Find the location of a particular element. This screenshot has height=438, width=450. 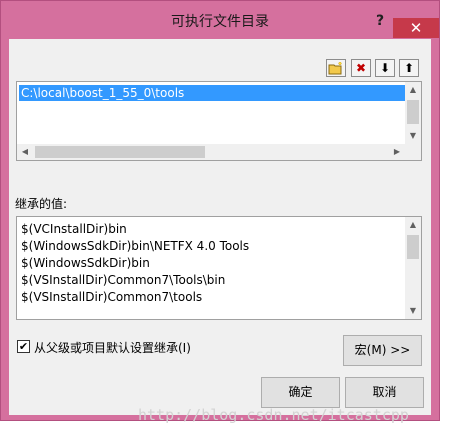

list-item: $(VSInstallDir)Common7\tools is located at coordinates (112, 297).